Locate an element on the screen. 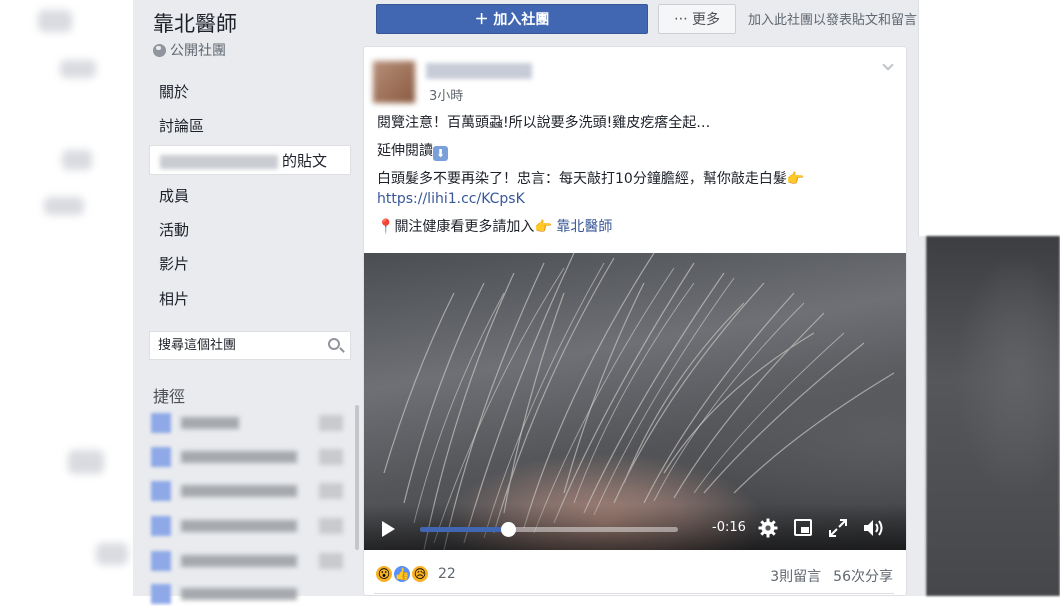 The height and width of the screenshot is (606, 1060). fullscreen-icon is located at coordinates (838, 528).